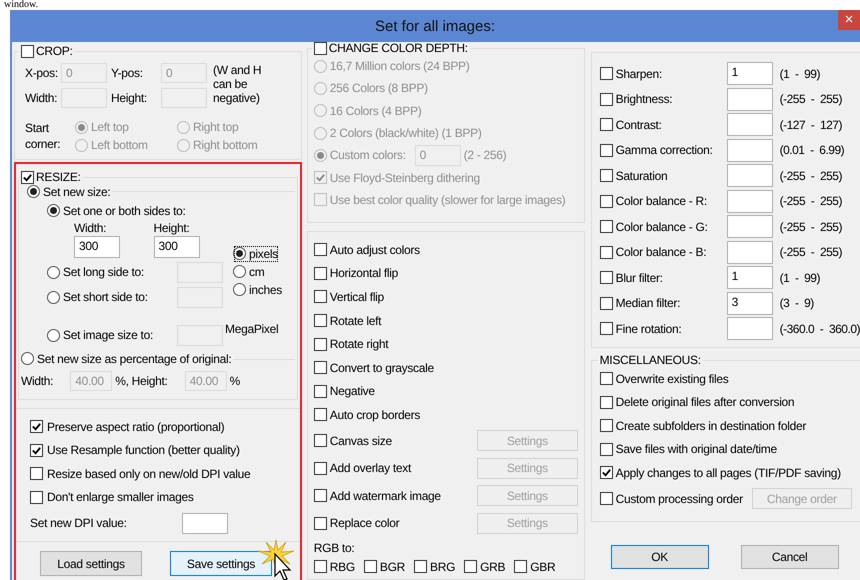  What do you see at coordinates (112, 297) in the screenshot?
I see `radio-option: Set short side to:` at bounding box center [112, 297].